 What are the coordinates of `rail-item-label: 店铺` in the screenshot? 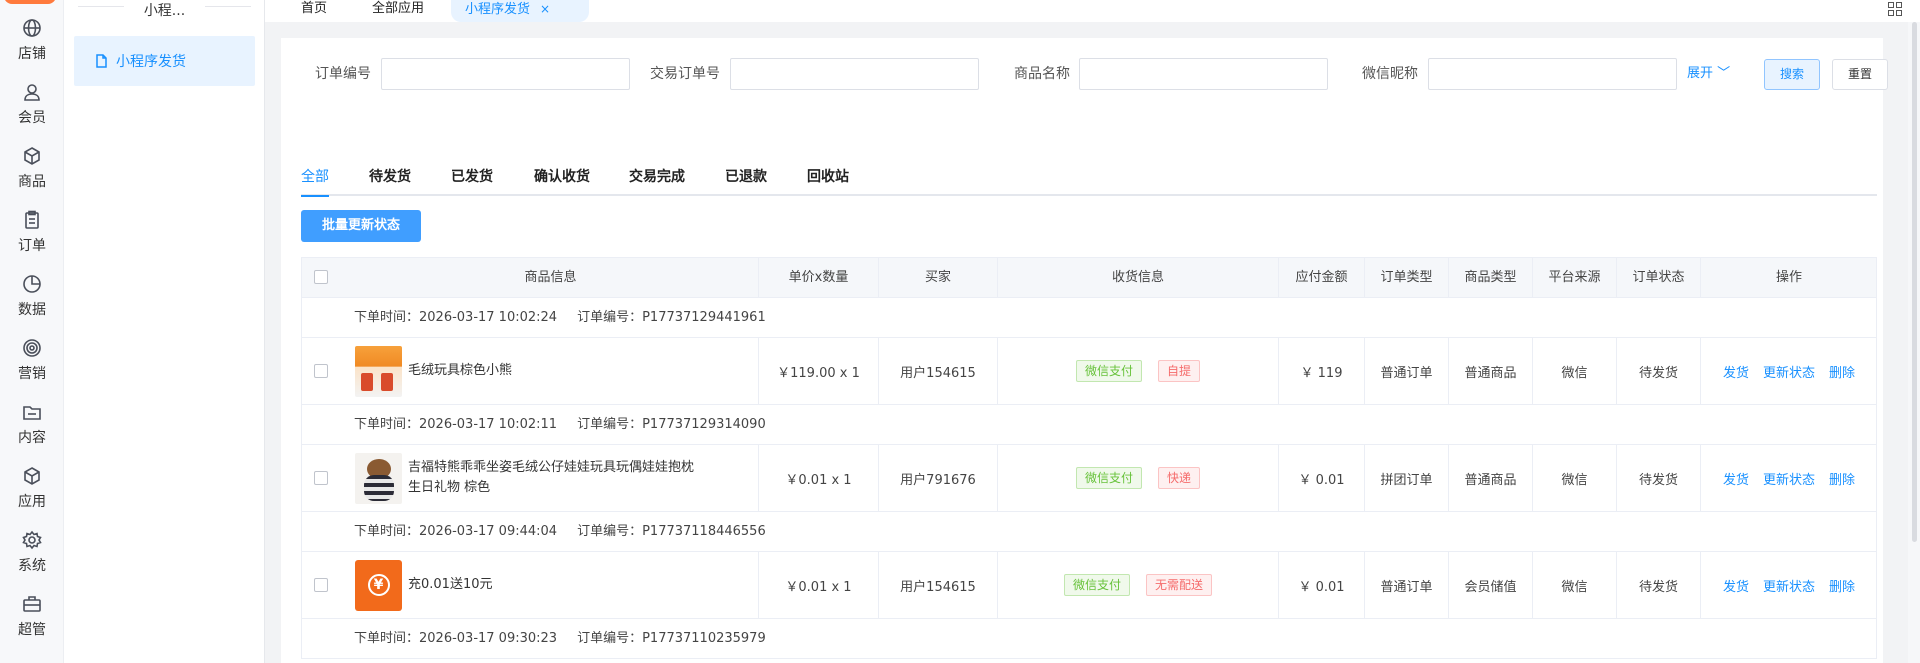 It's located at (32, 54).